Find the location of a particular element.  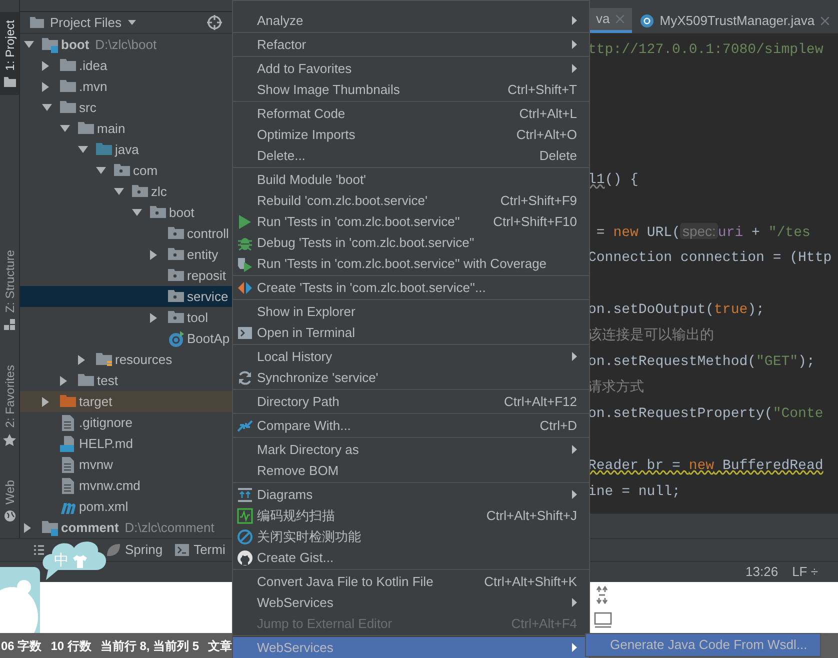

coverage-icon is located at coordinates (245, 264).